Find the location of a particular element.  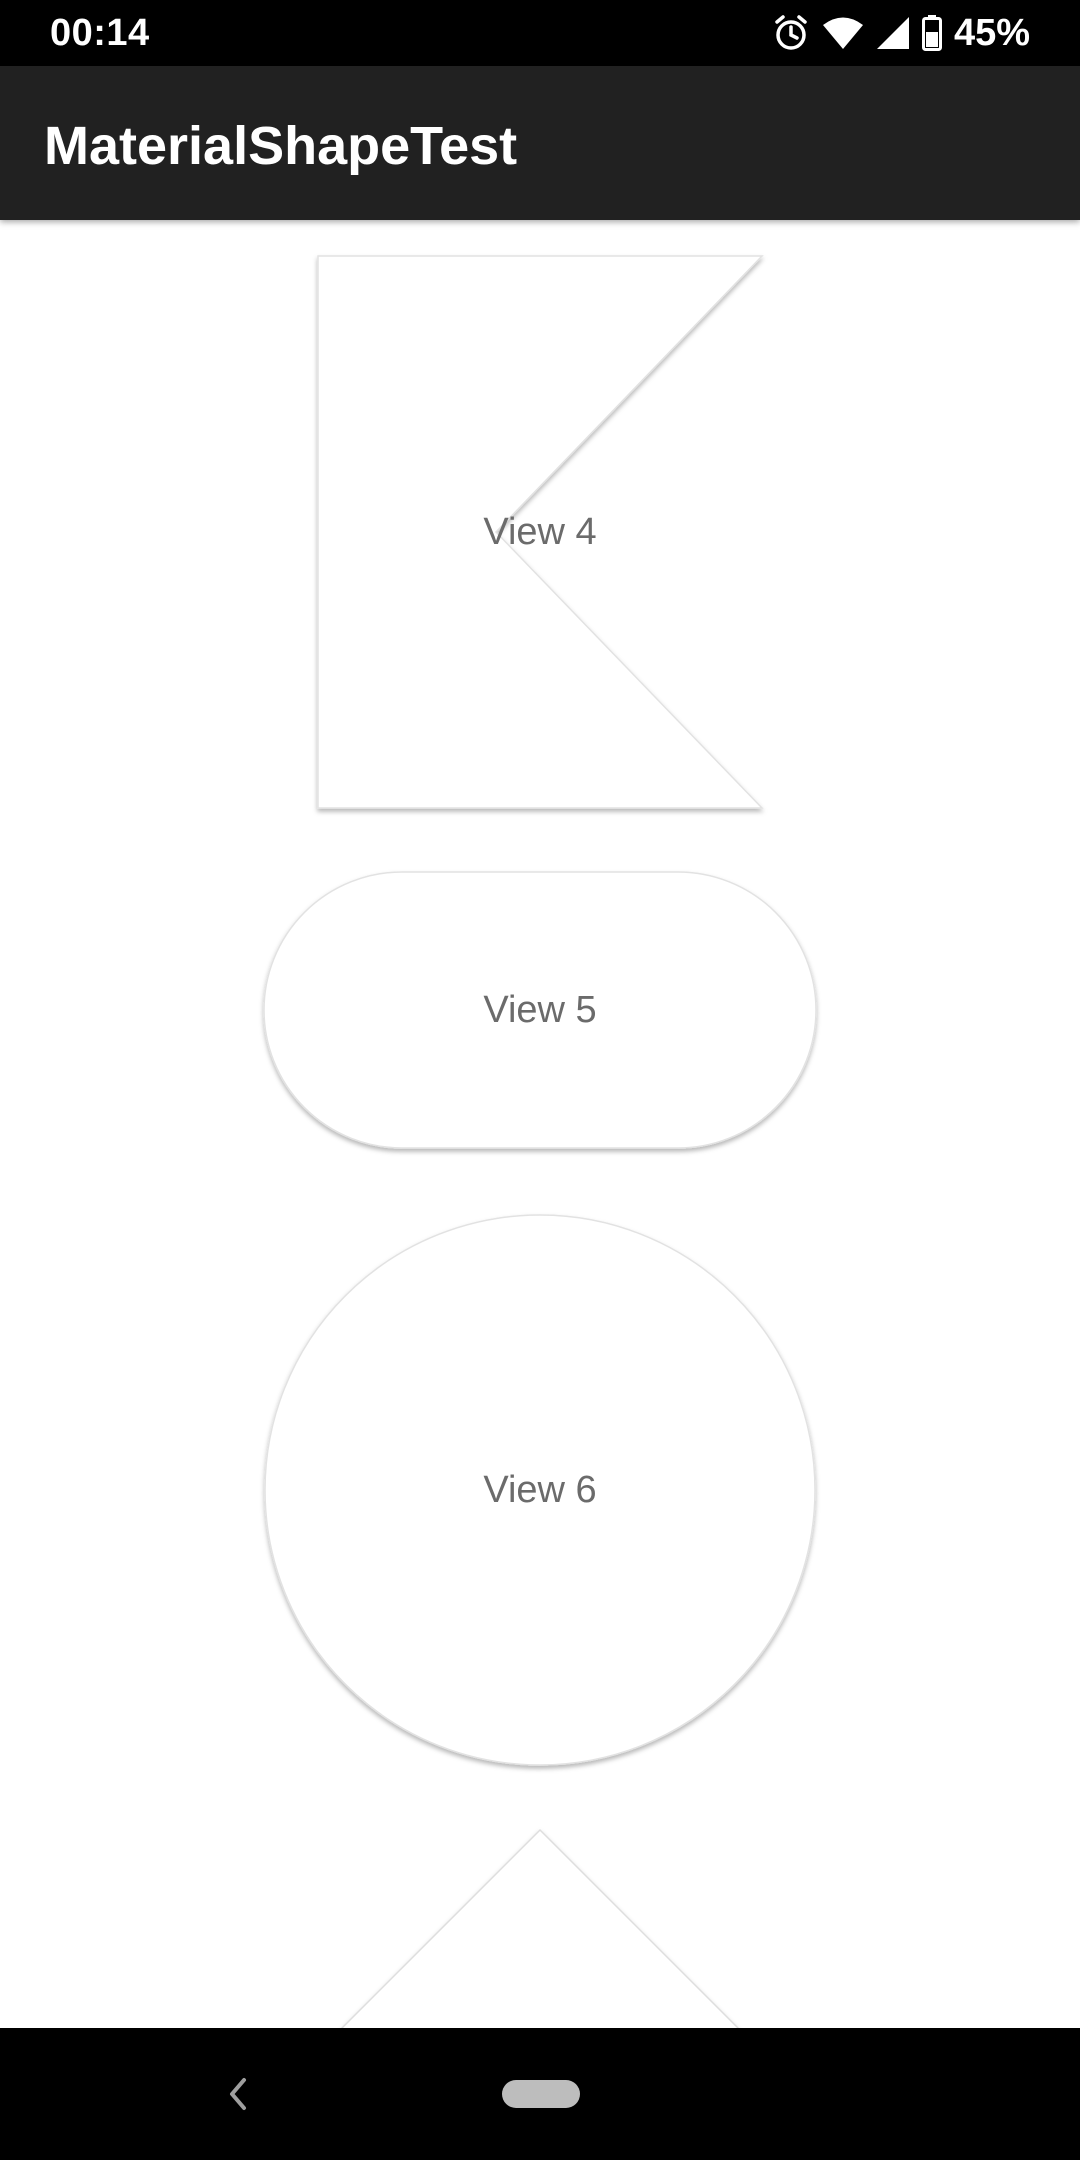

app-bar: MaterialShapeTest is located at coordinates (540, 143).